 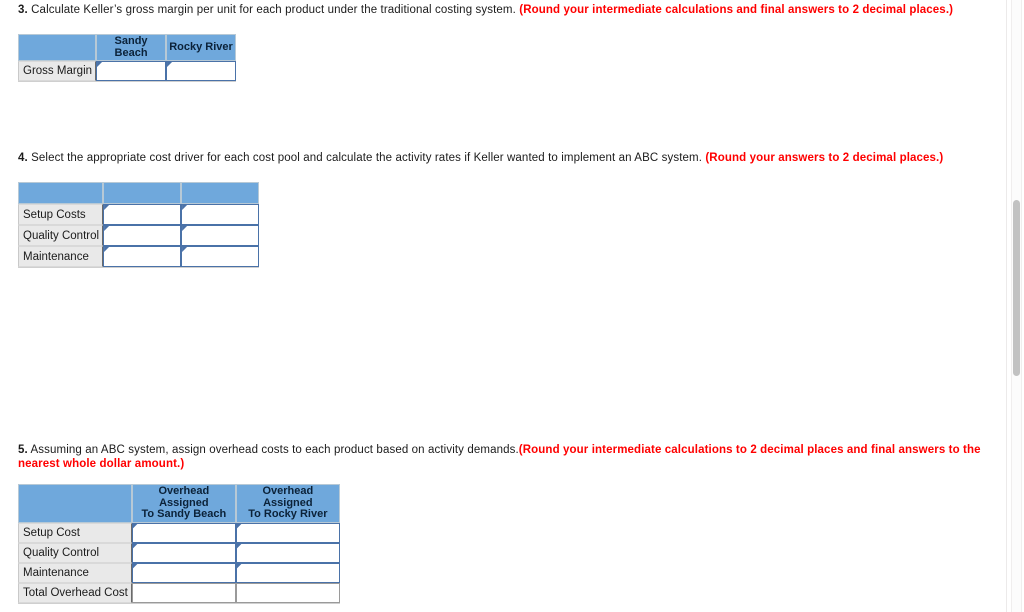 I want to click on quality-control-rocky-river-input, so click(x=287, y=552).